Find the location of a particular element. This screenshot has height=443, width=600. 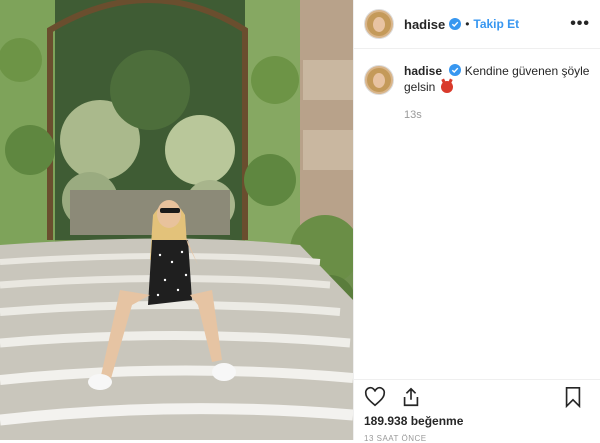

likes-count: 189.938 beğenme is located at coordinates (477, 421).